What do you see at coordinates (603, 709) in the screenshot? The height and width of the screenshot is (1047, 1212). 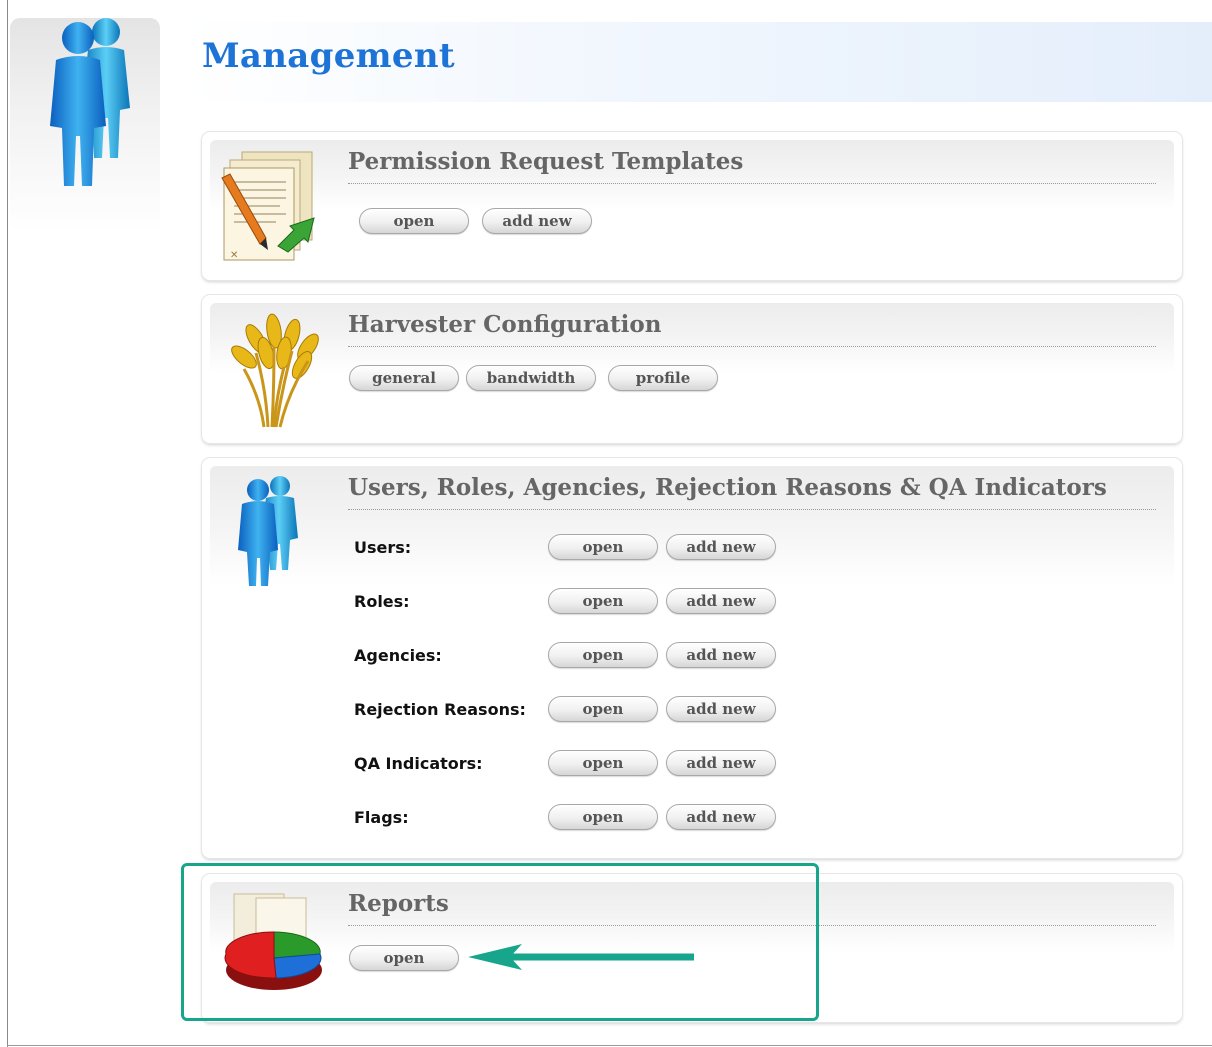 I see `rejection-reasons-open-button: open` at bounding box center [603, 709].